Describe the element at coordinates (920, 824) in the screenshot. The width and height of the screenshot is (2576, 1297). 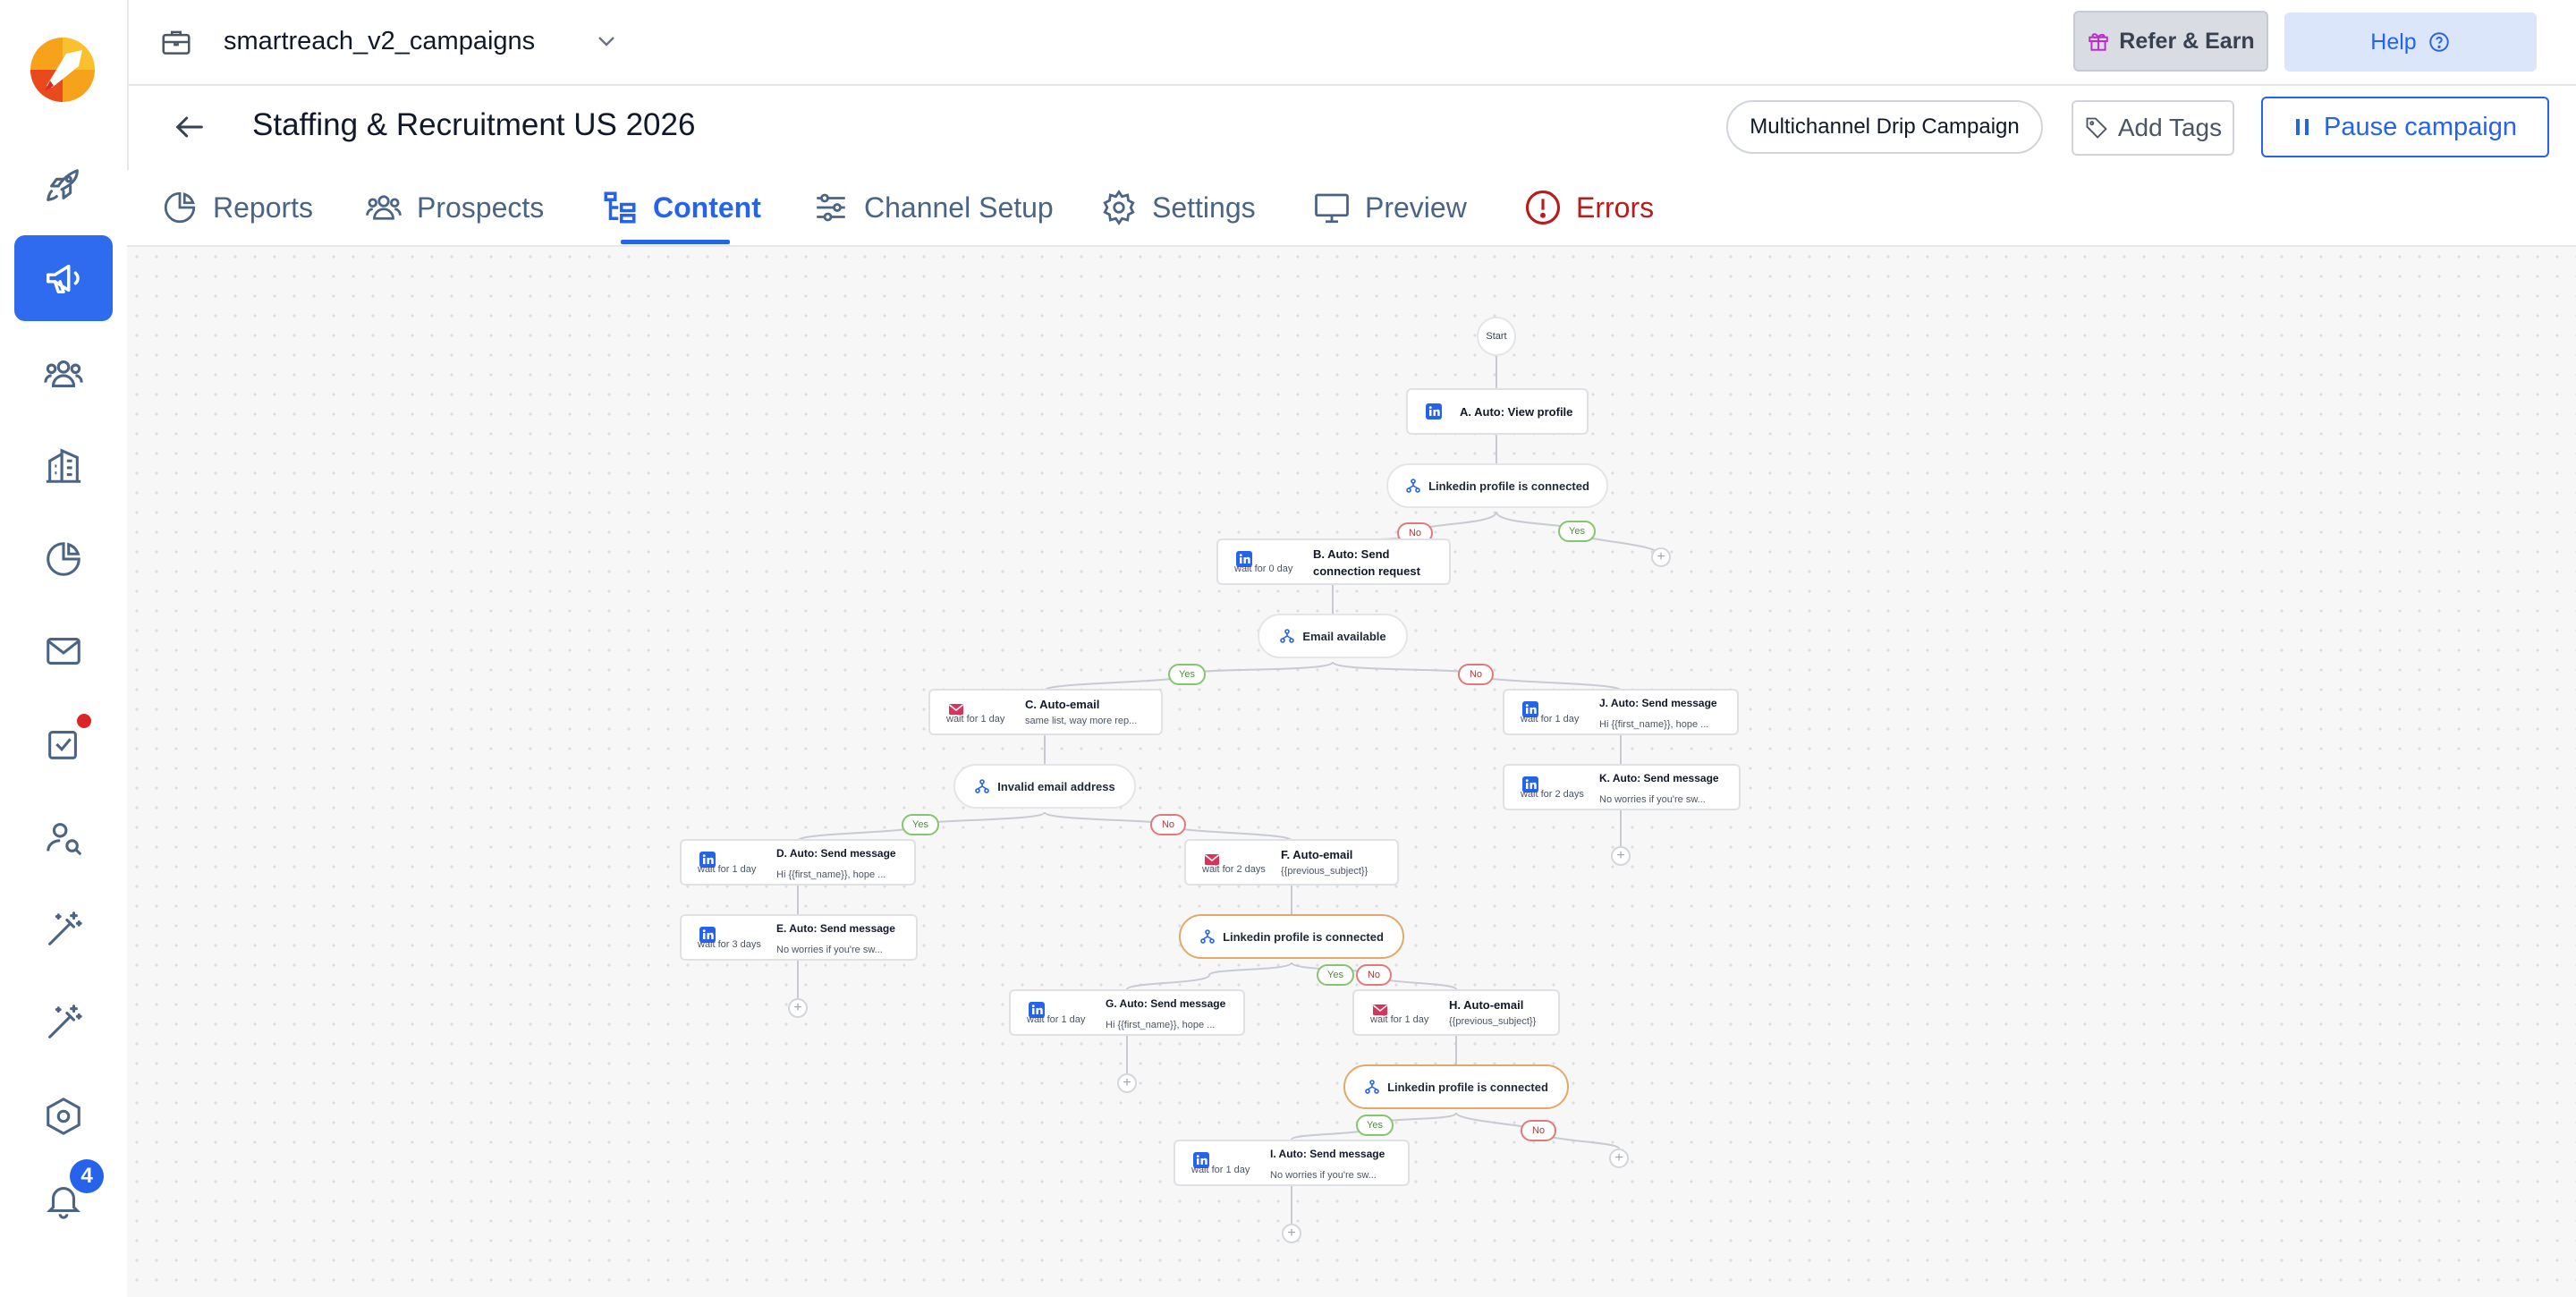
I see `branch-yes-badge: Yes` at that location.